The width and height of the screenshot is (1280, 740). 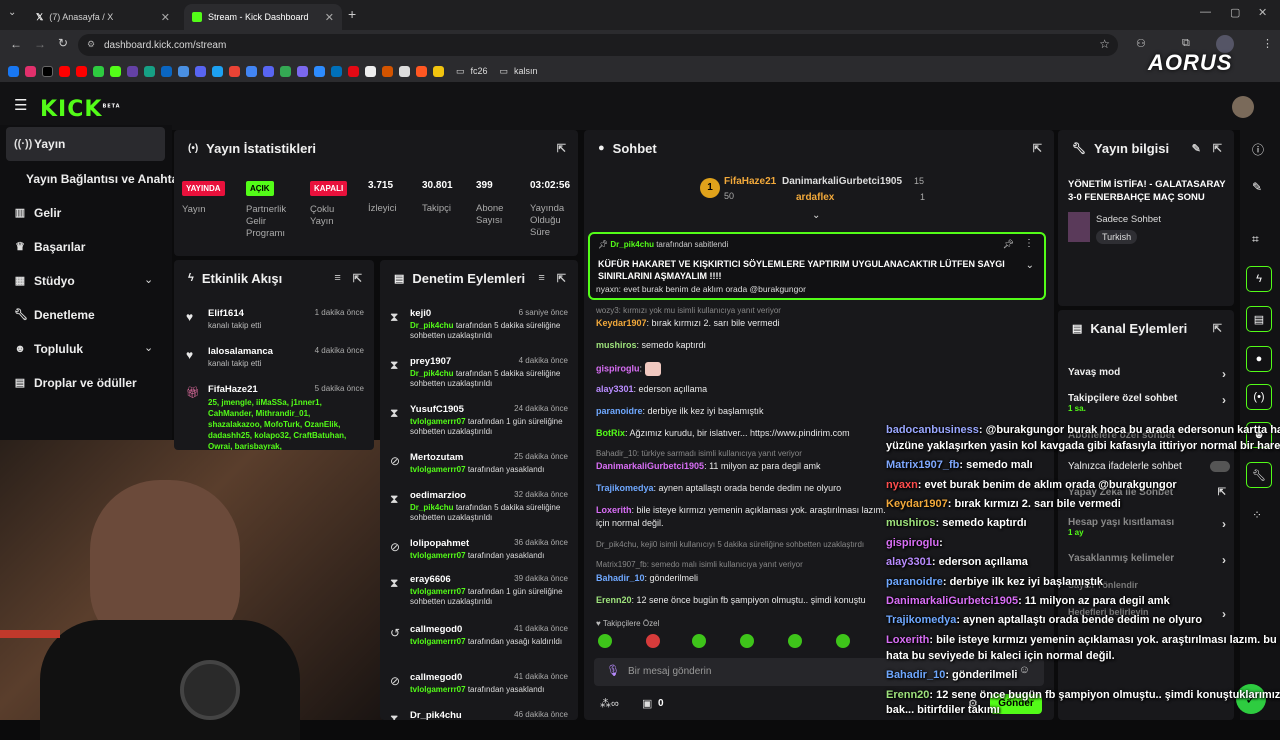 What do you see at coordinates (750, 181) in the screenshot?
I see `top-gifter-name: FifaHaze21` at bounding box center [750, 181].